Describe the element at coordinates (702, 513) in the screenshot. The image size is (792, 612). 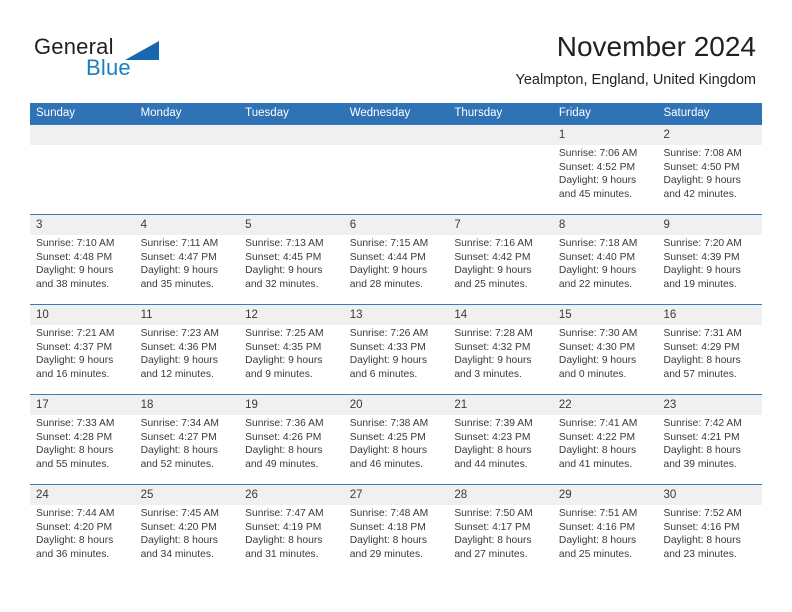
I see `sunrise-text: Sunrise: 7:52 AM` at that location.